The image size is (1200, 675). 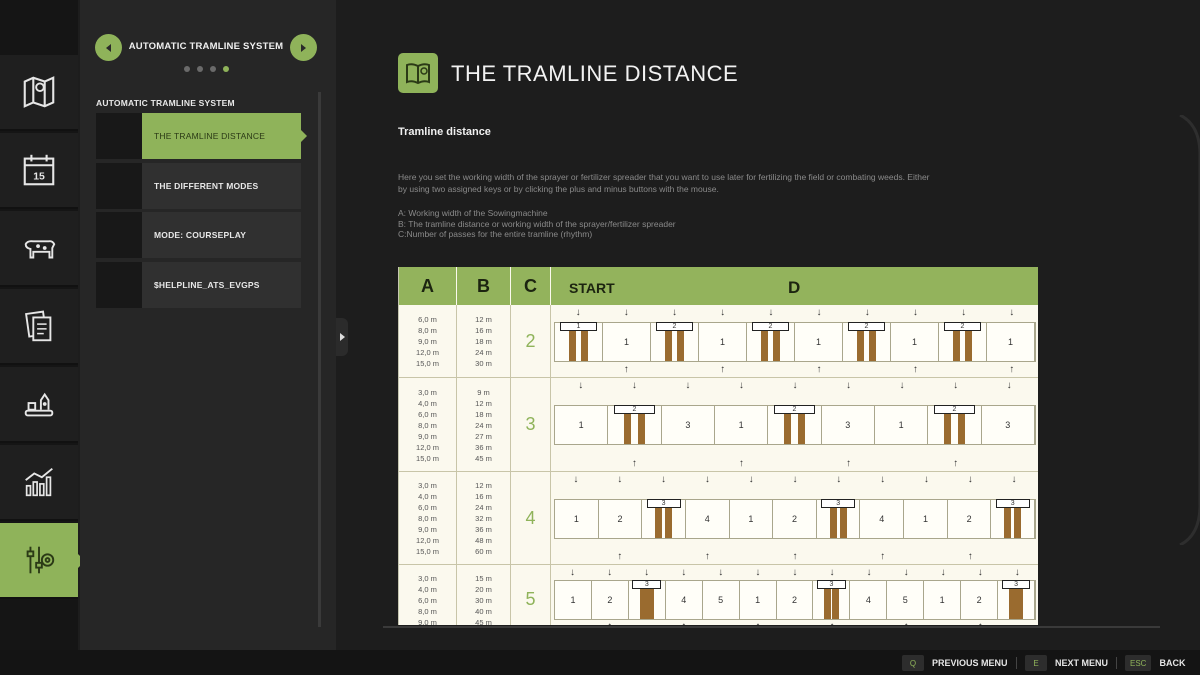 What do you see at coordinates (428, 286) in the screenshot?
I see `header-a: A` at bounding box center [428, 286].